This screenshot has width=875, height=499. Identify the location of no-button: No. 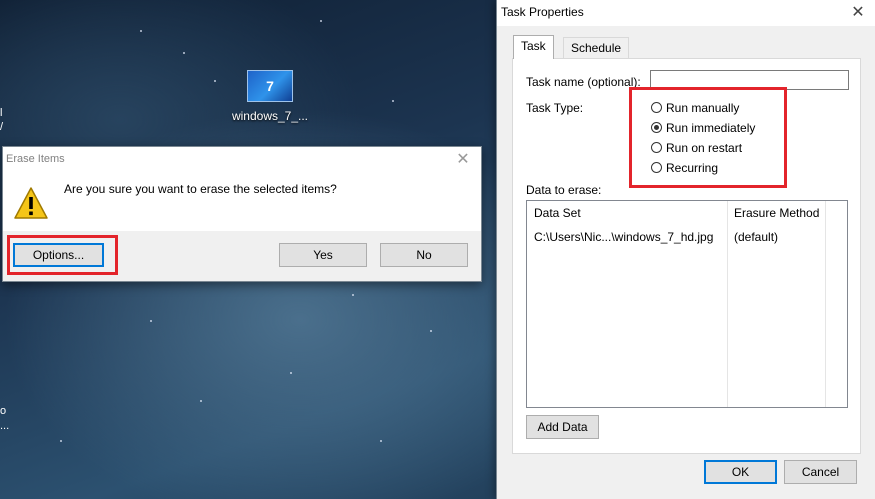
(424, 255).